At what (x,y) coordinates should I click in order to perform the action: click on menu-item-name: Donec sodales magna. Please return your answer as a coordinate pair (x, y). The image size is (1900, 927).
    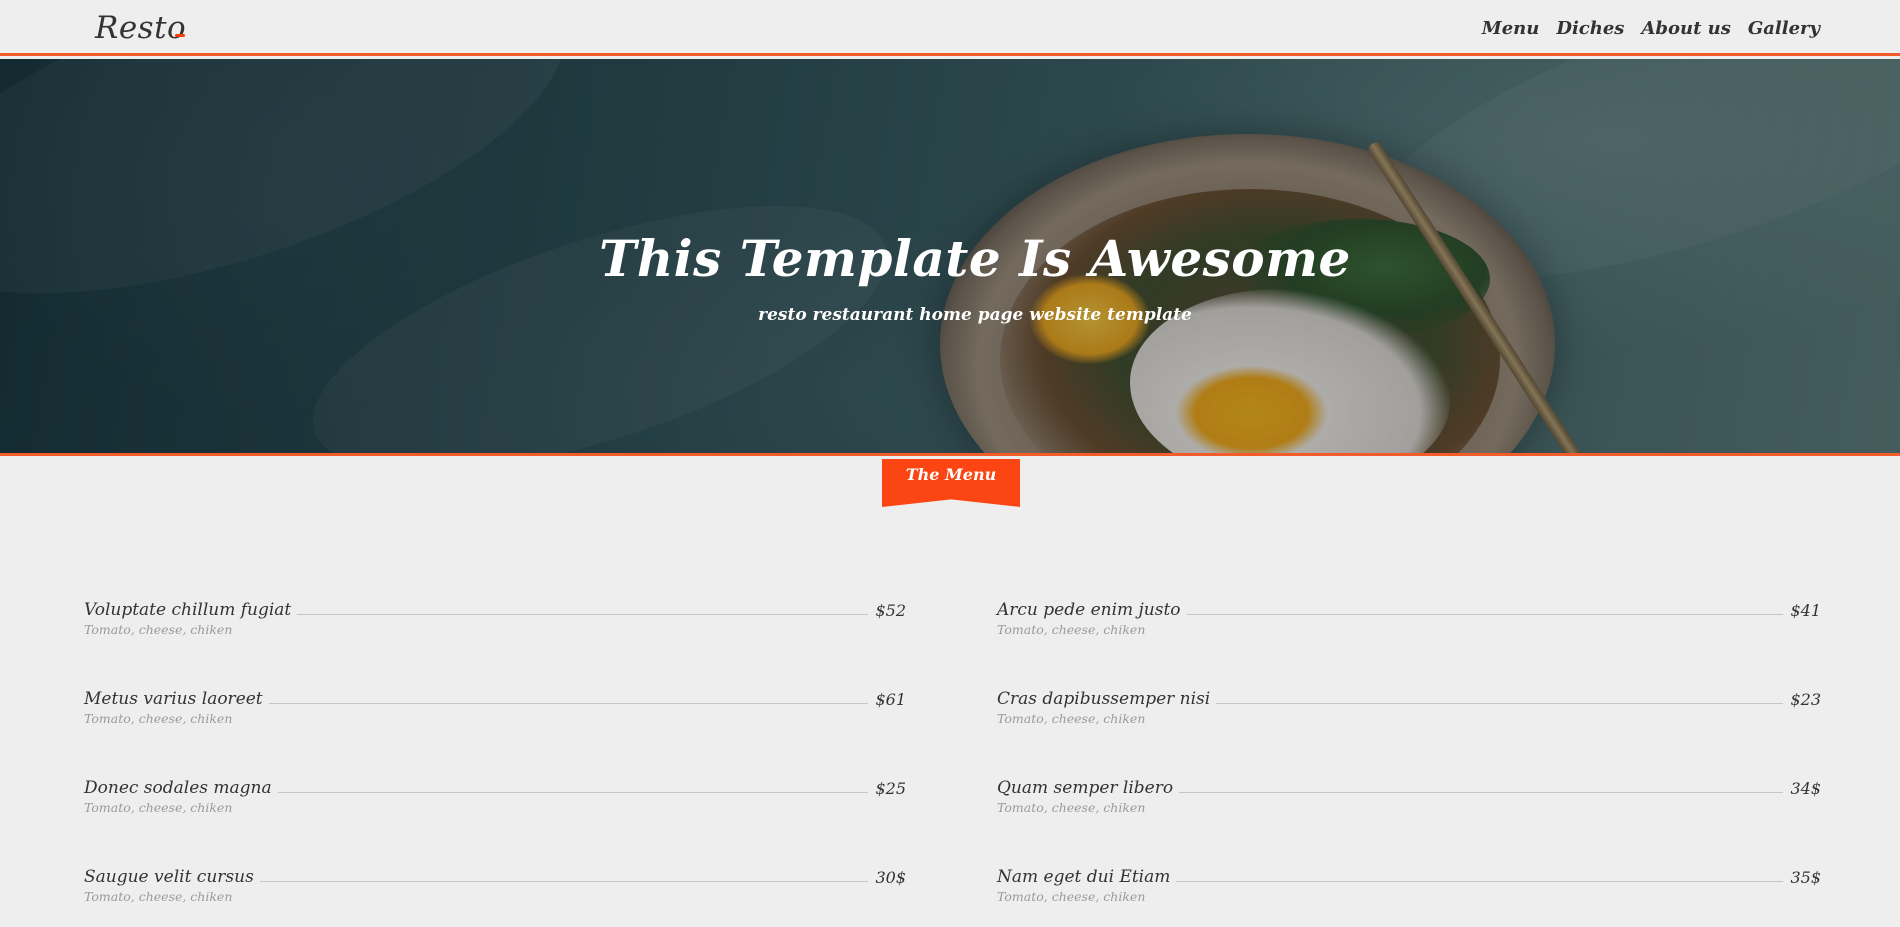
    Looking at the image, I should click on (178, 788).